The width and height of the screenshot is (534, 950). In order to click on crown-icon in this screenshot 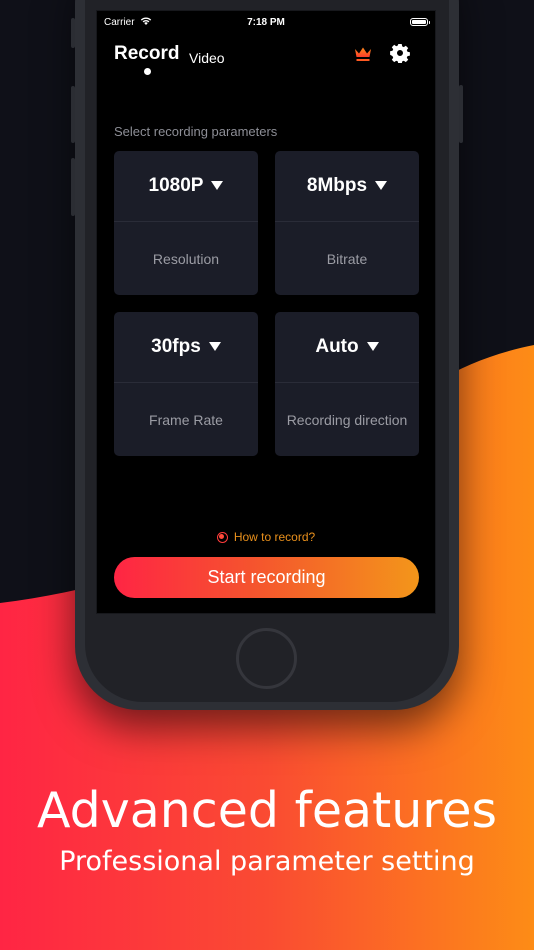, I will do `click(363, 54)`.